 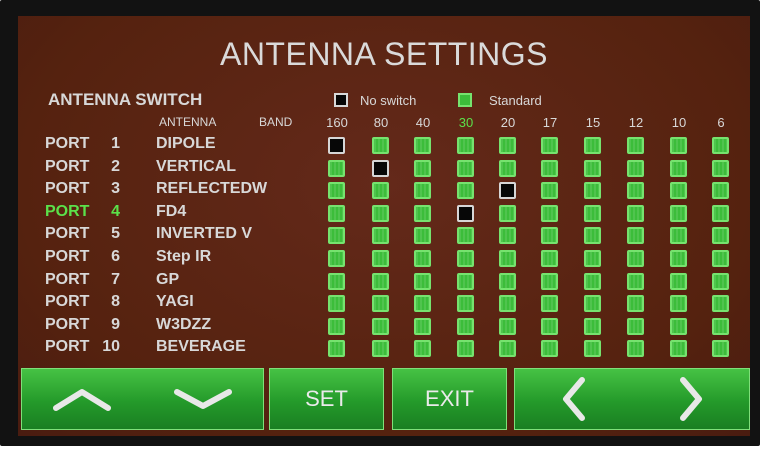 I want to click on port-row: PORT 10 BEVERAGE, so click(x=384, y=349).